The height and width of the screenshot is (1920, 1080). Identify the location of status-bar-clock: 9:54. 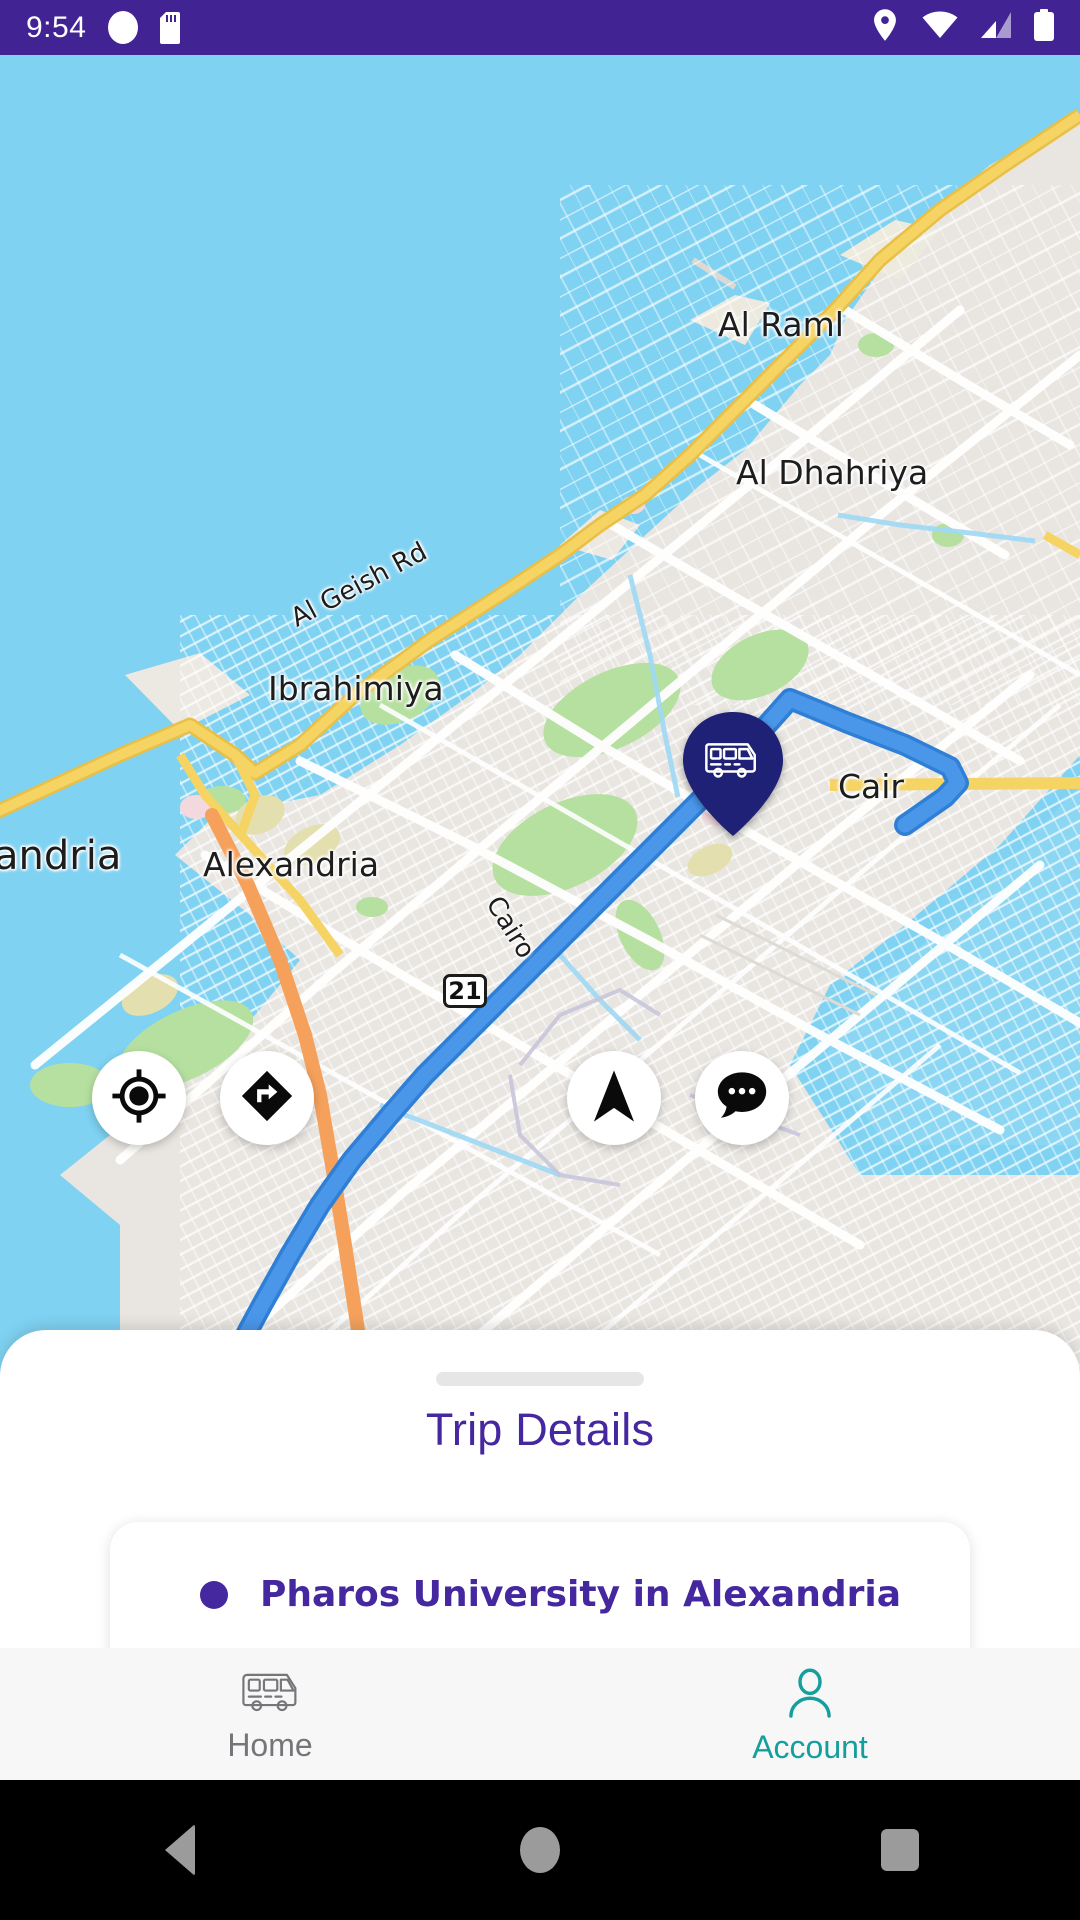
(56, 27).